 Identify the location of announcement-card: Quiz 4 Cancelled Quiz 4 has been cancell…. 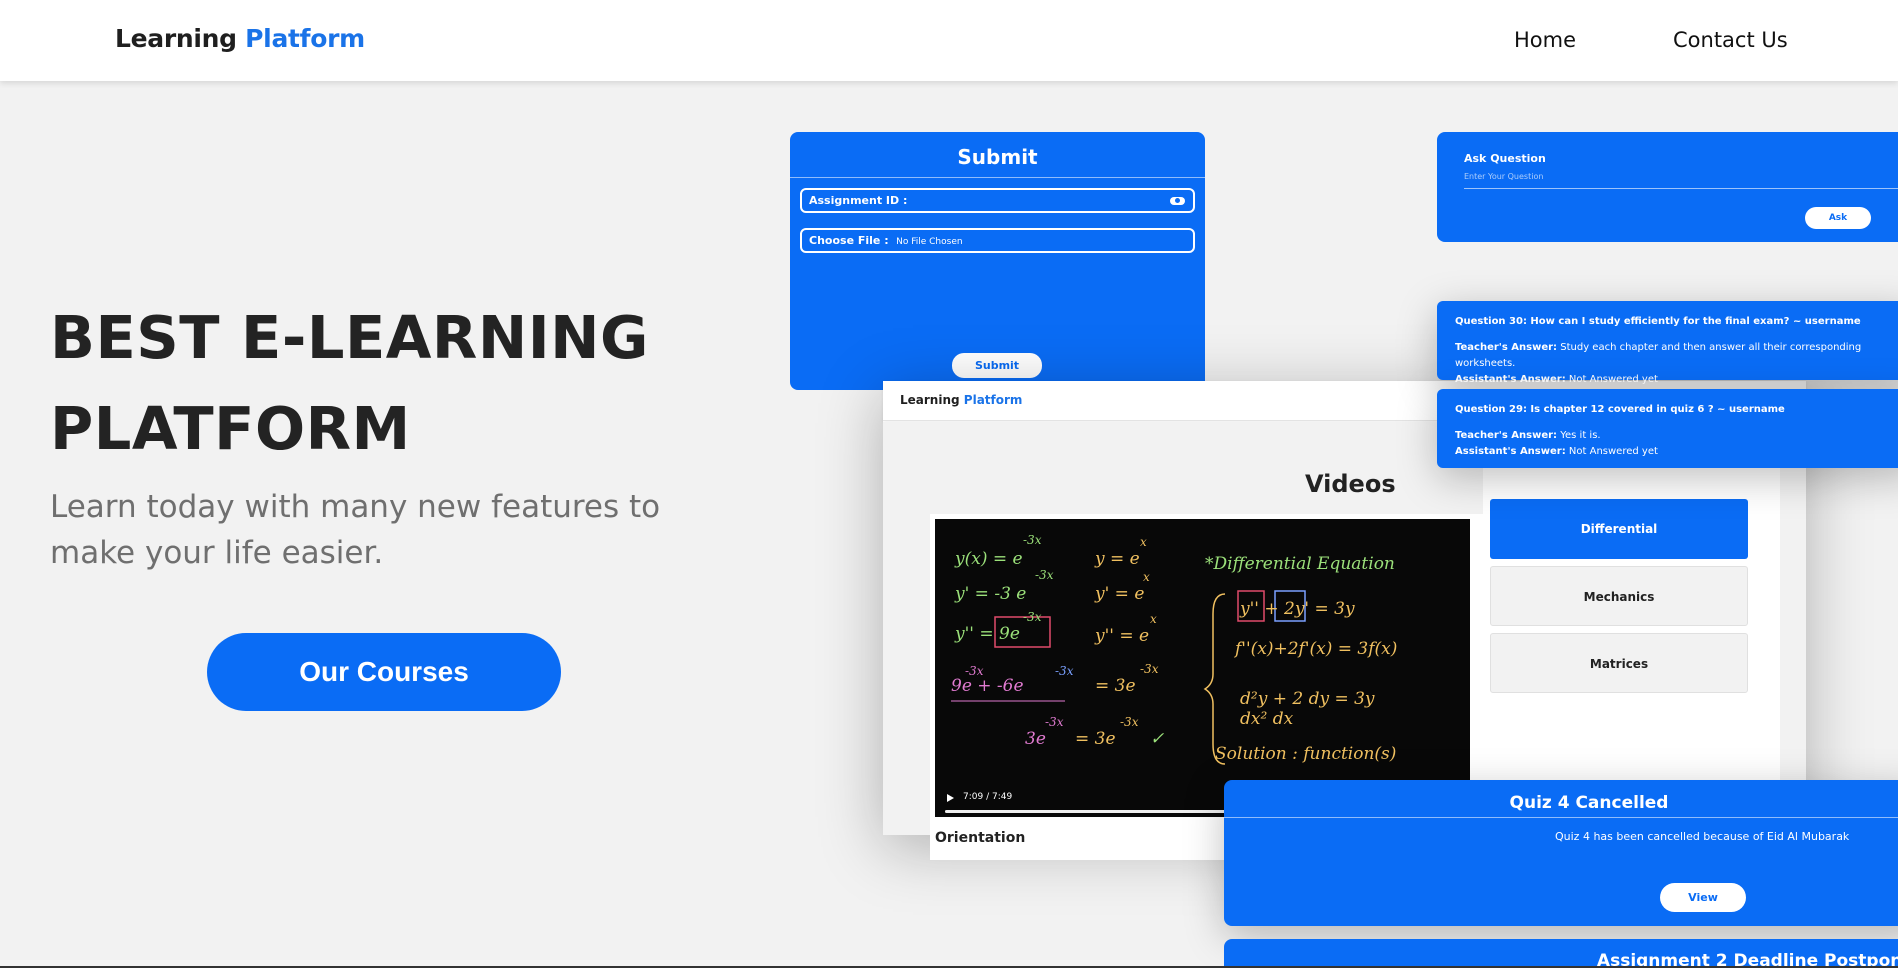
(1561, 853).